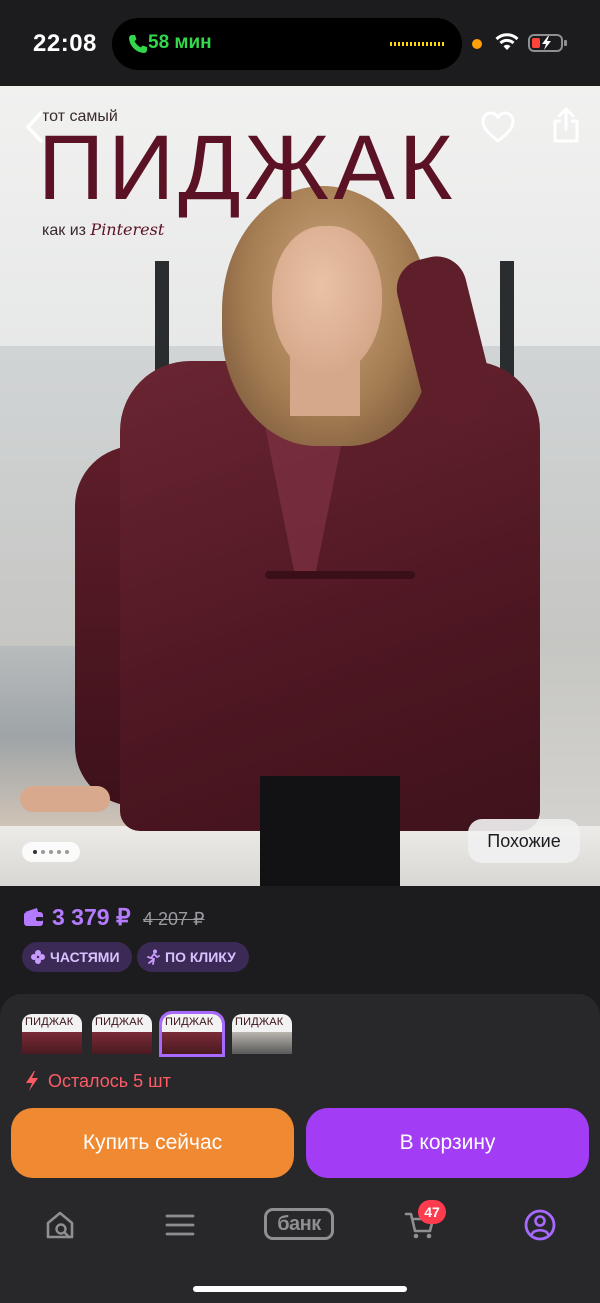 This screenshot has width=600, height=1303. I want to click on one-click-label: ПО КЛИКУ, so click(200, 957).